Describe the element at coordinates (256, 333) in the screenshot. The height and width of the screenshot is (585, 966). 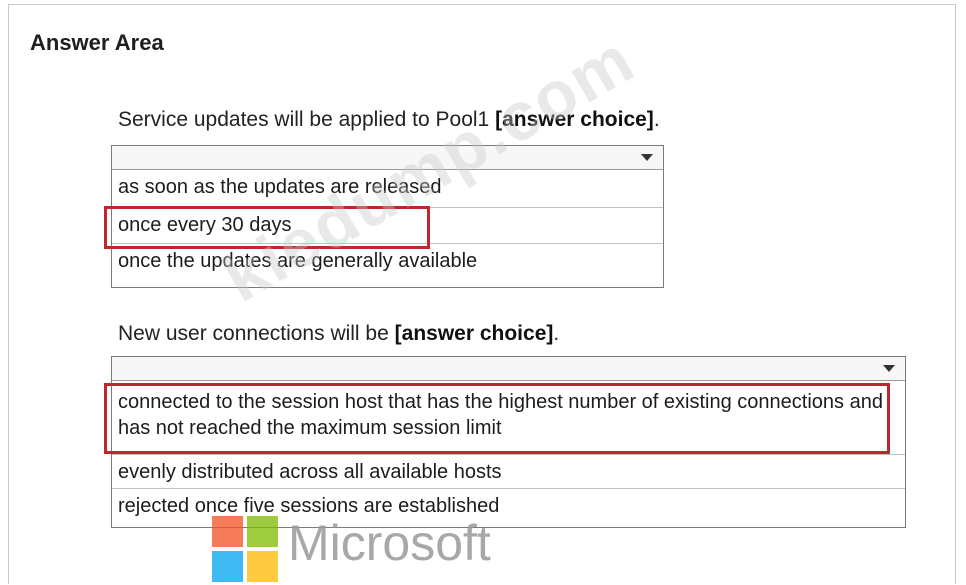
I see `question-2-prefix: New user connections will be` at that location.